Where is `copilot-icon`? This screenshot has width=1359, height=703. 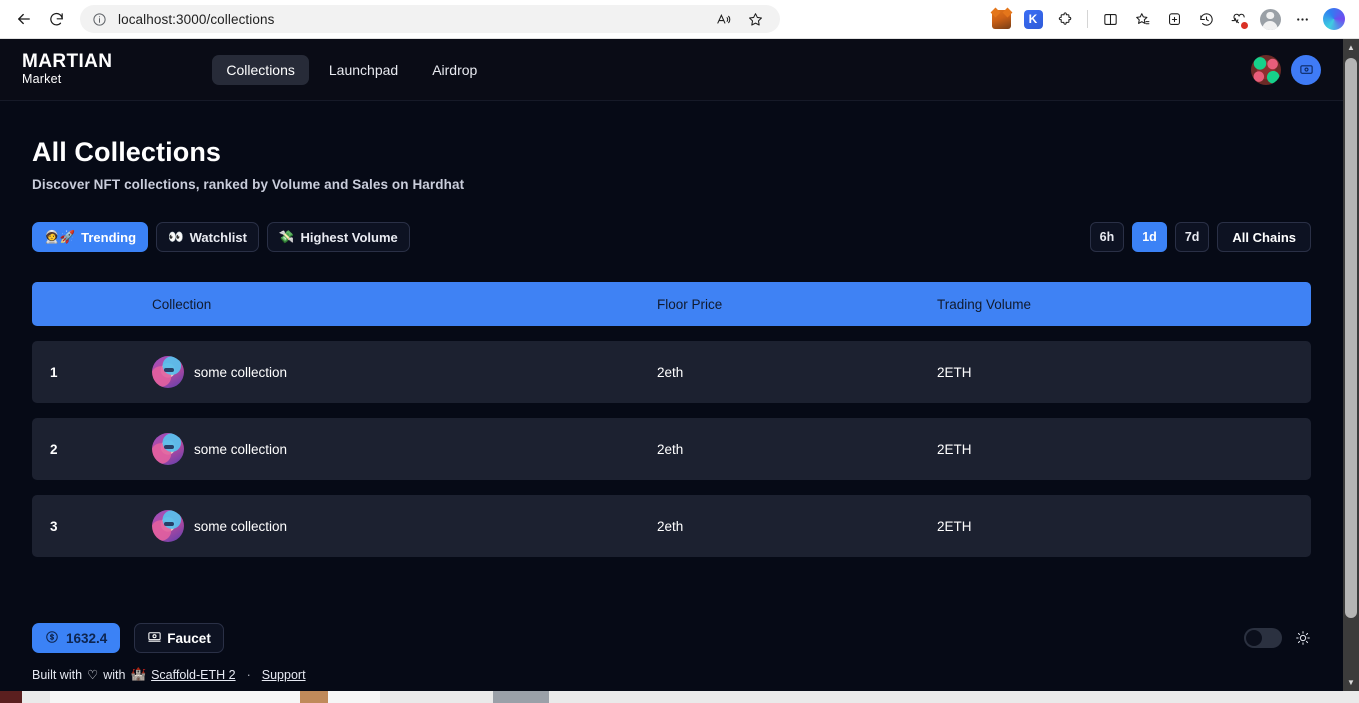
copilot-icon is located at coordinates (1334, 19).